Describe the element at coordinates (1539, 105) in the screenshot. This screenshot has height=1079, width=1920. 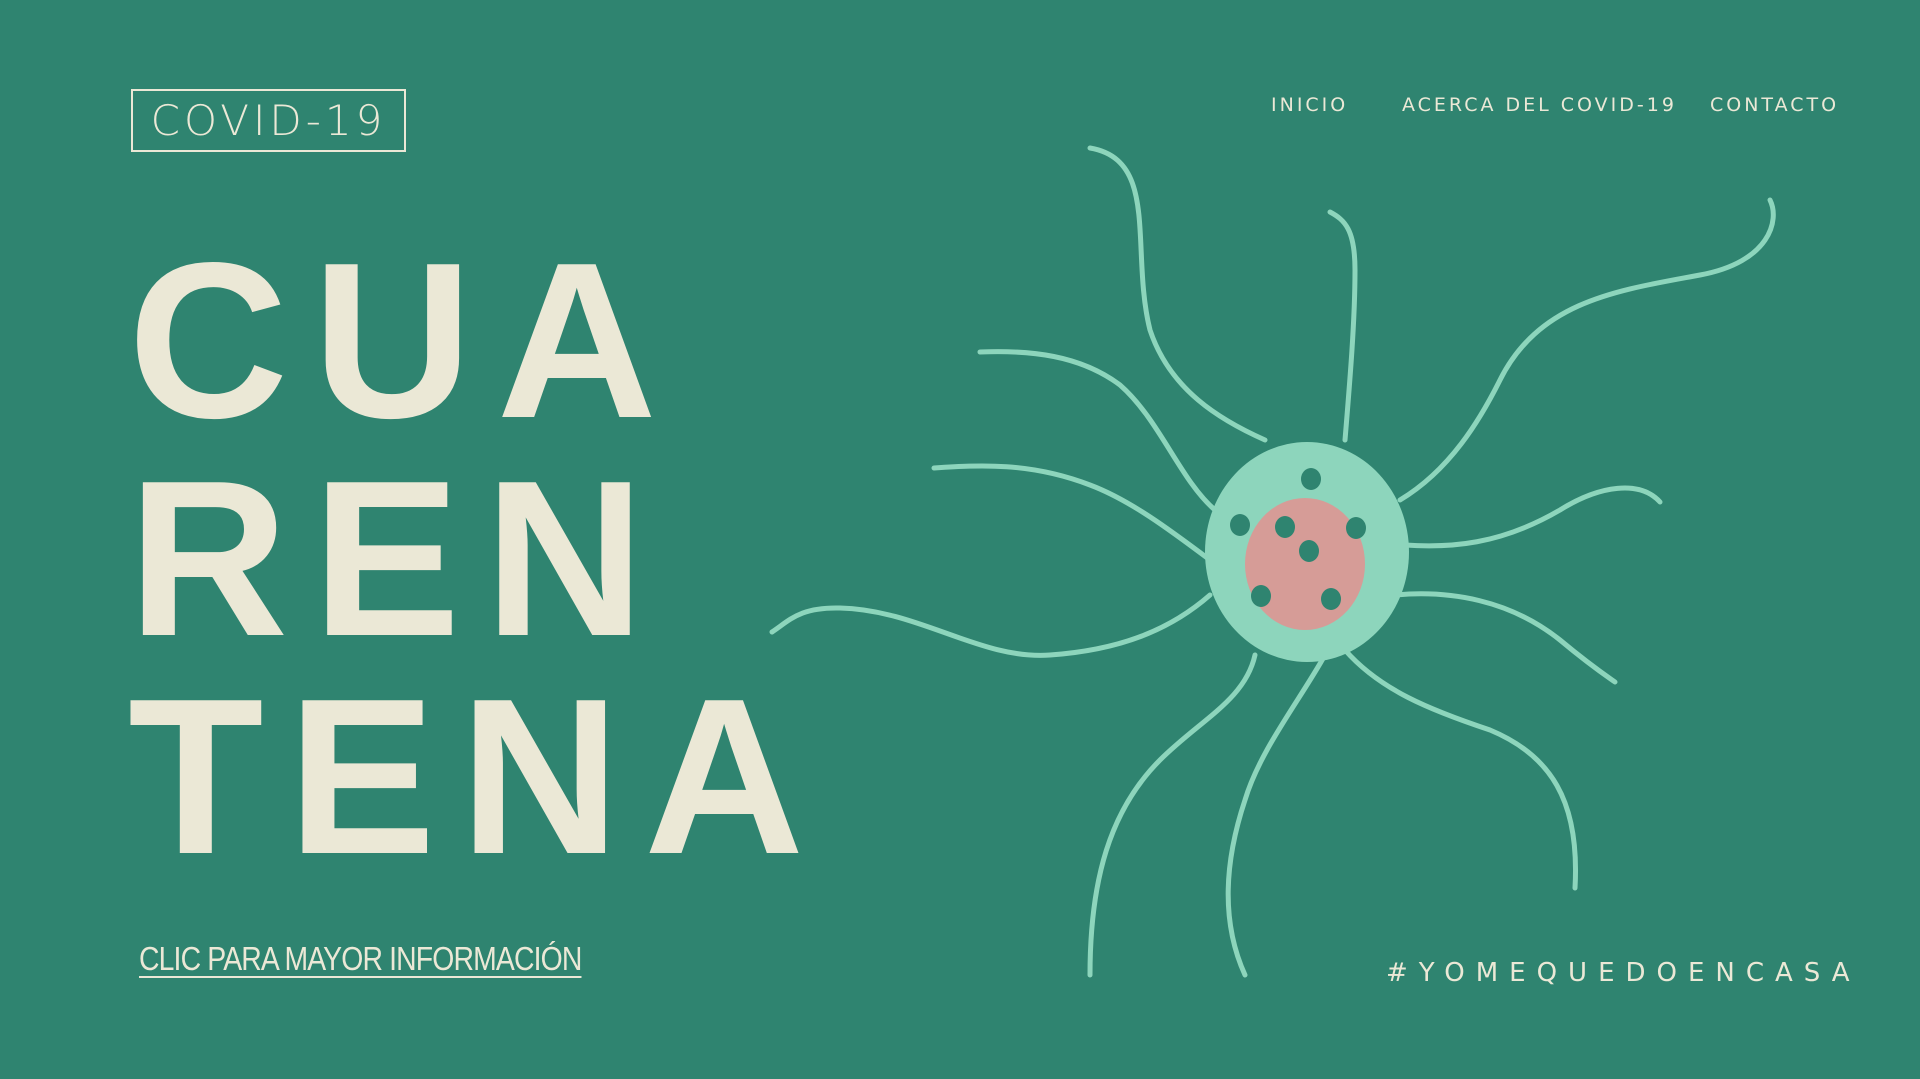
I see `nav-link-acerca-del-covid: ACERCA DEL COVID-19` at that location.